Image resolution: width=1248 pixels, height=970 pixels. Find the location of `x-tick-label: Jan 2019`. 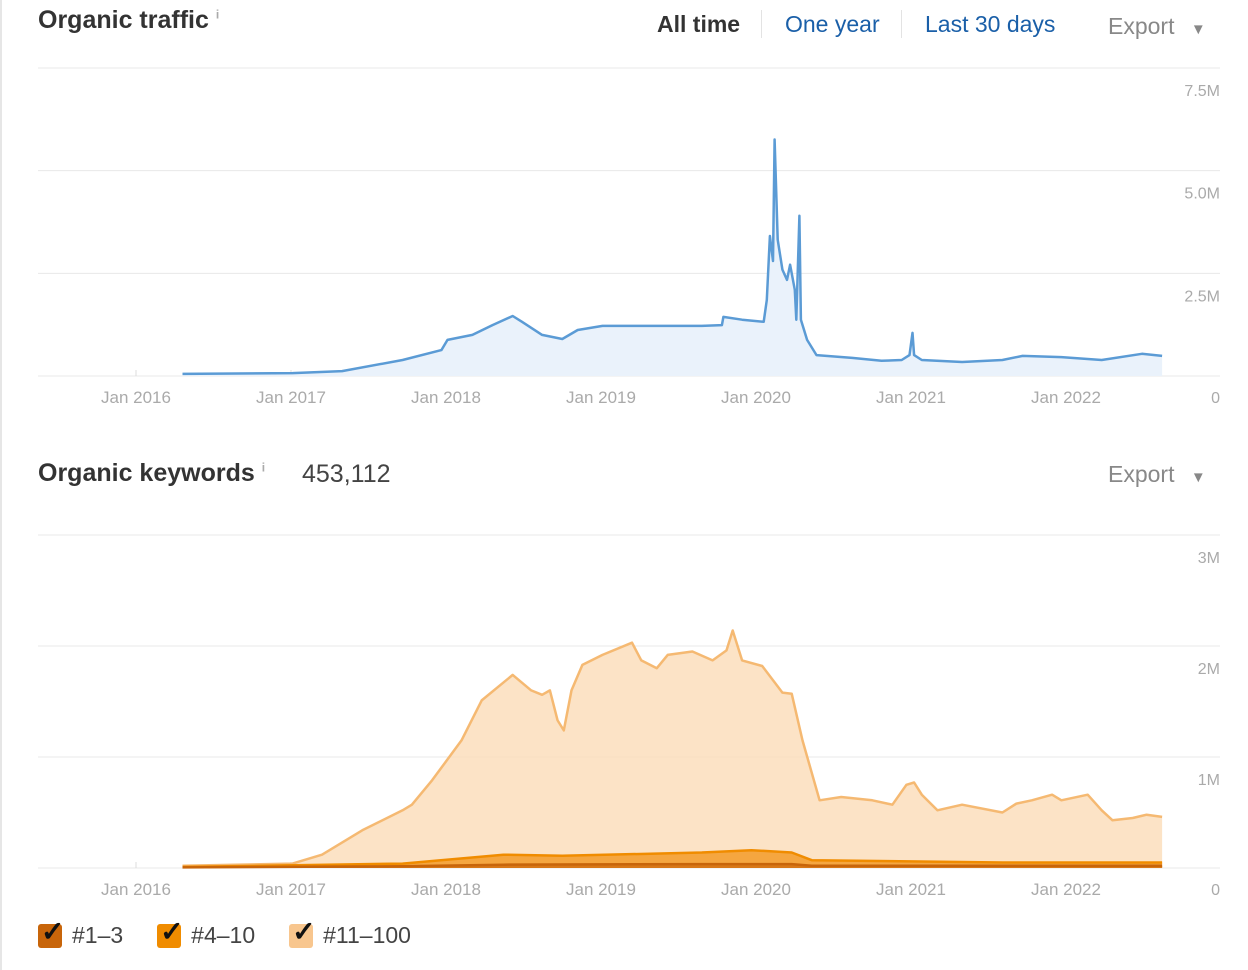

x-tick-label: Jan 2019 is located at coordinates (601, 889).